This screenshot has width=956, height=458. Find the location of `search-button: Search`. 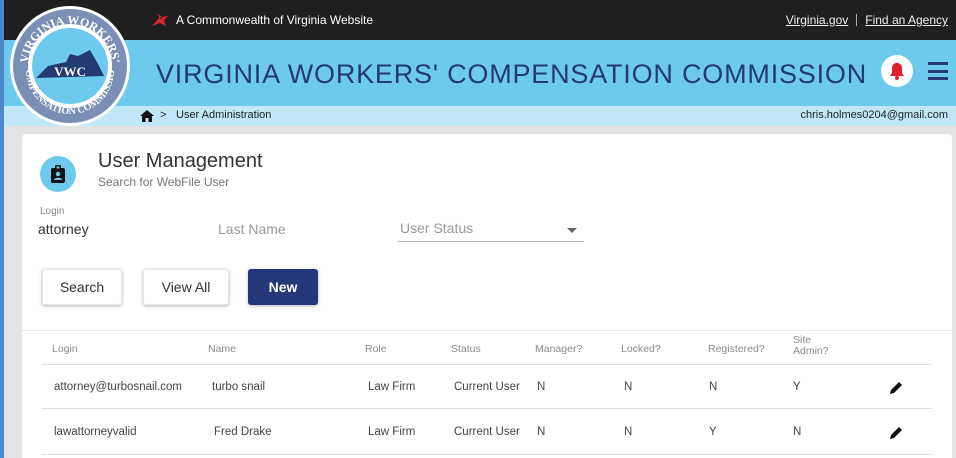

search-button: Search is located at coordinates (82, 287).